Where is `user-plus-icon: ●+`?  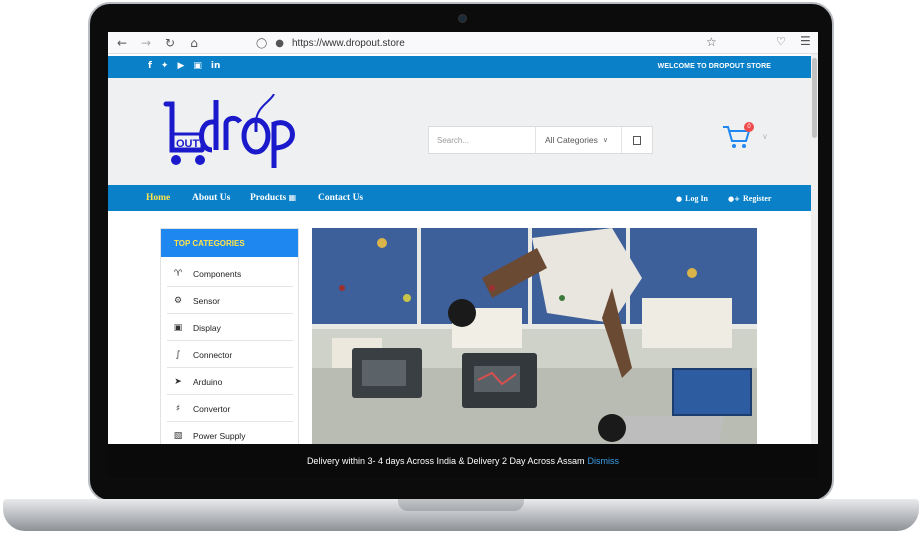 user-plus-icon: ●+ is located at coordinates (734, 199).